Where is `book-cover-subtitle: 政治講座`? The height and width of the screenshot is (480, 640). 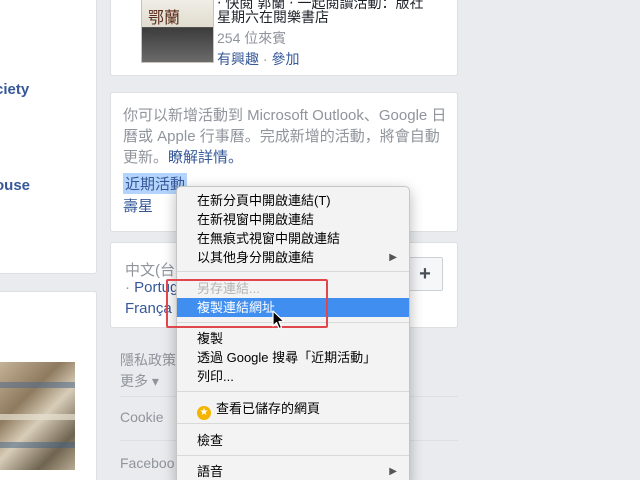
book-cover-subtitle: 政治講座 is located at coordinates (164, 31).